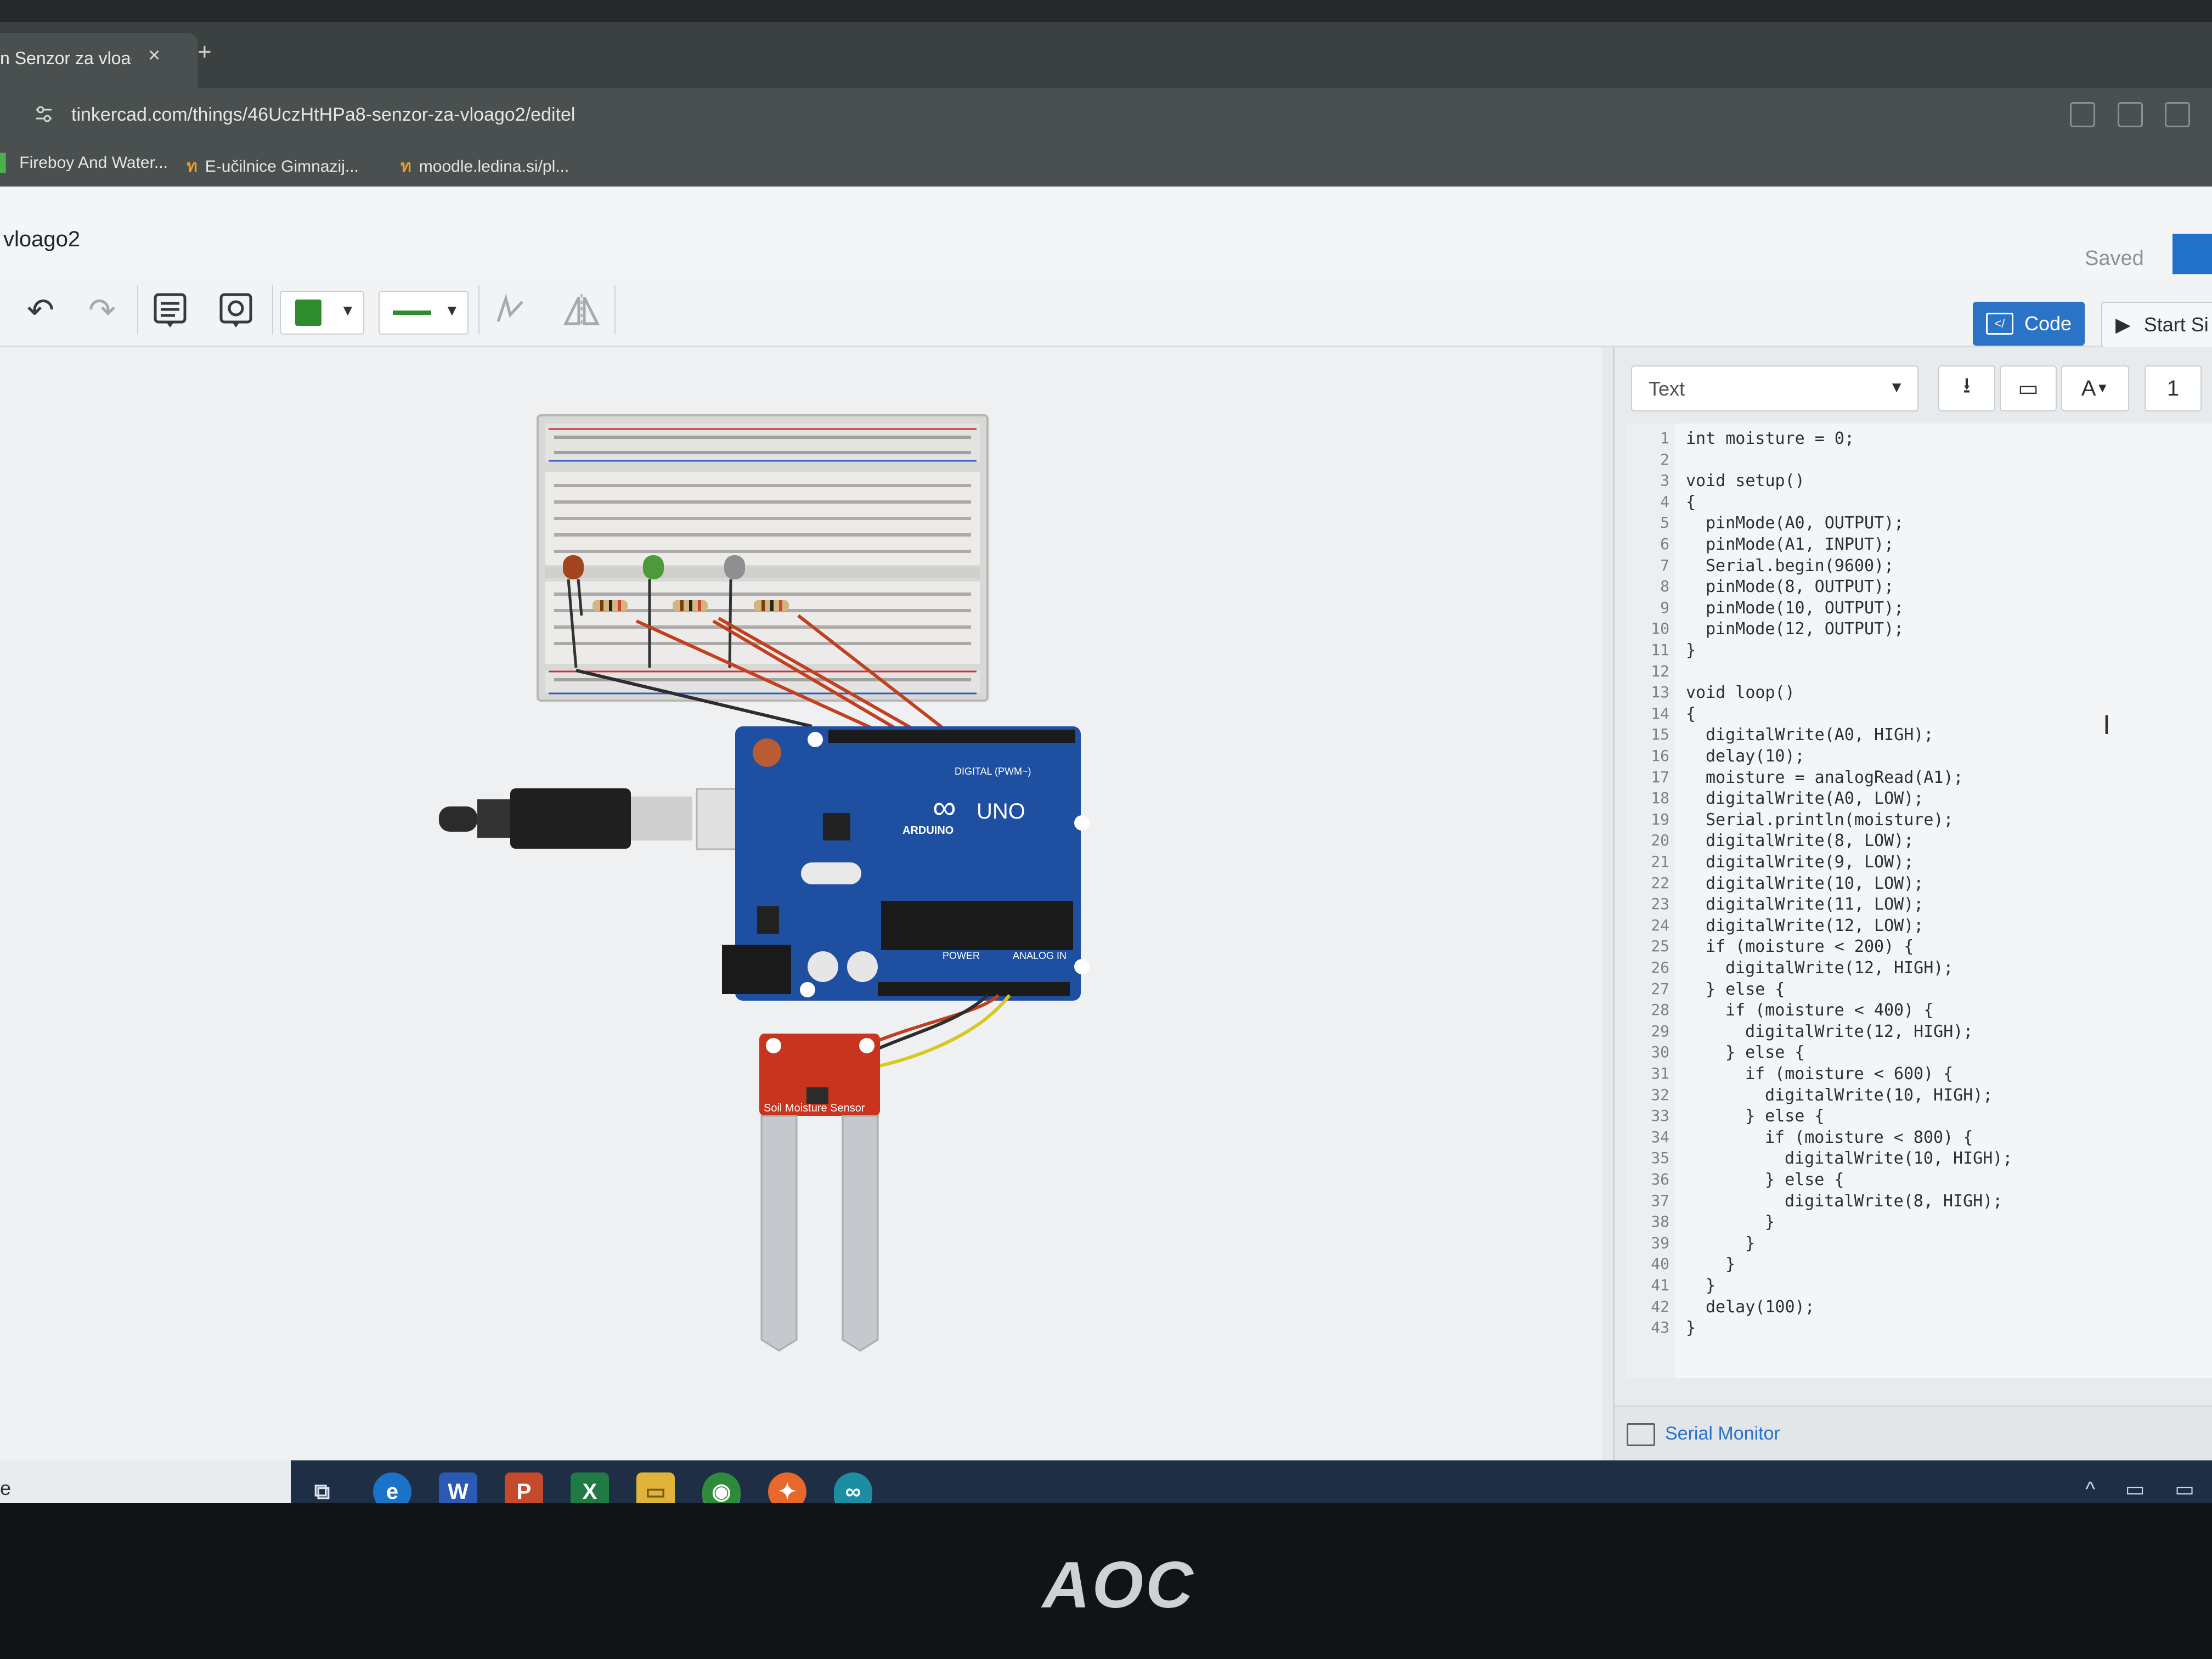  What do you see at coordinates (1660, 1285) in the screenshot?
I see `line-number: 41` at bounding box center [1660, 1285].